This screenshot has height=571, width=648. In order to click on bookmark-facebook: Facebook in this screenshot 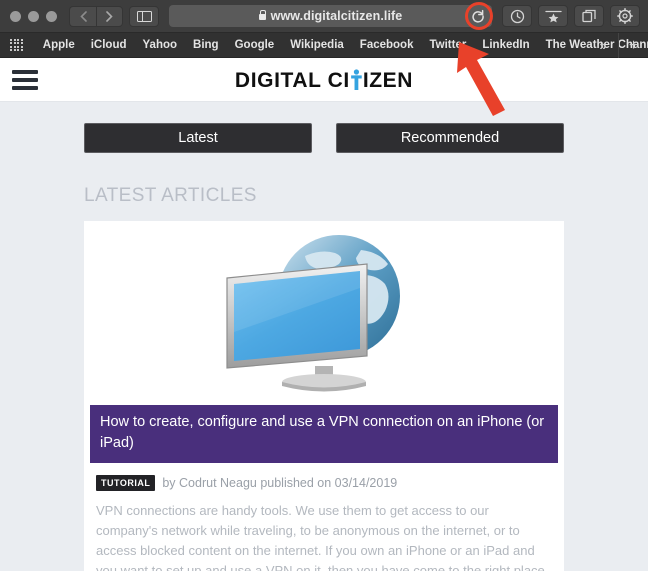, I will do `click(387, 45)`.